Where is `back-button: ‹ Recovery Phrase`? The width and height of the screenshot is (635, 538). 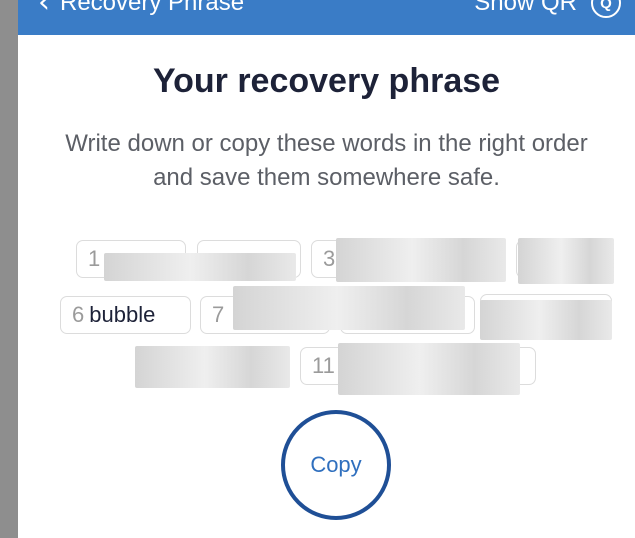
back-button: ‹ Recovery Phrase is located at coordinates (141, 9).